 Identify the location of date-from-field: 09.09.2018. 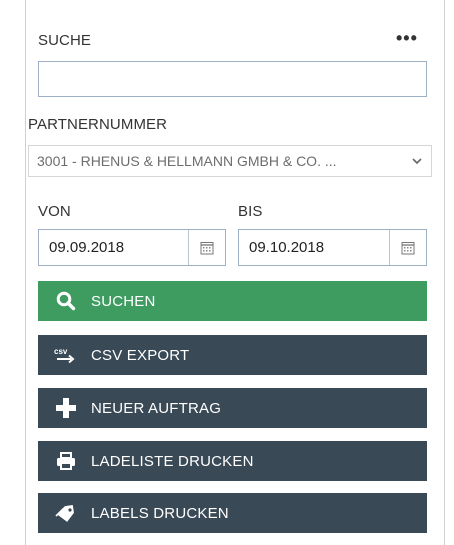
(132, 247).